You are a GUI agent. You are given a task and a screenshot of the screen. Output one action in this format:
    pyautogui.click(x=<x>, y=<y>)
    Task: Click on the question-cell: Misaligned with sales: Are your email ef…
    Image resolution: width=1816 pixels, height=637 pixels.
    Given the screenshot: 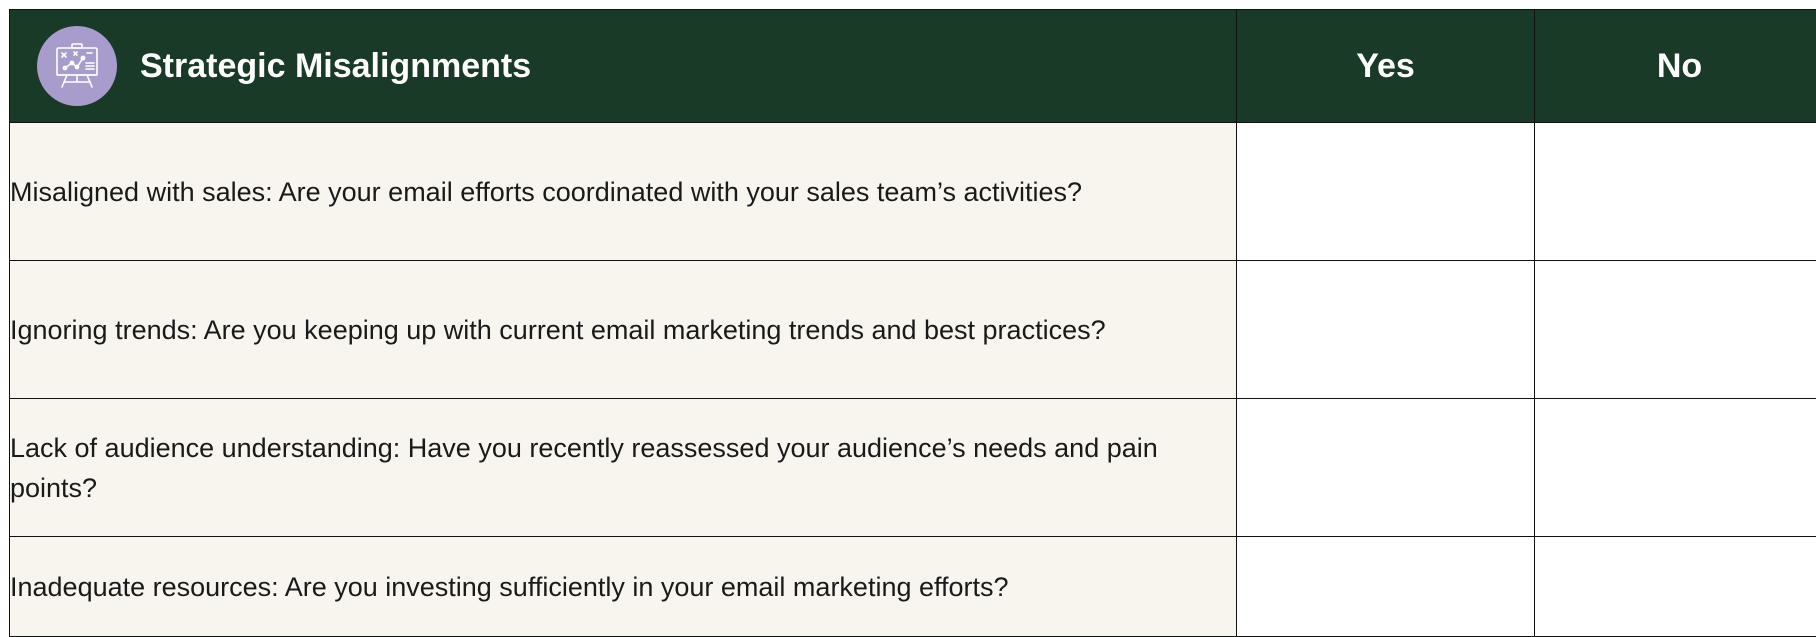 What is the action you would take?
    pyautogui.click(x=623, y=192)
    